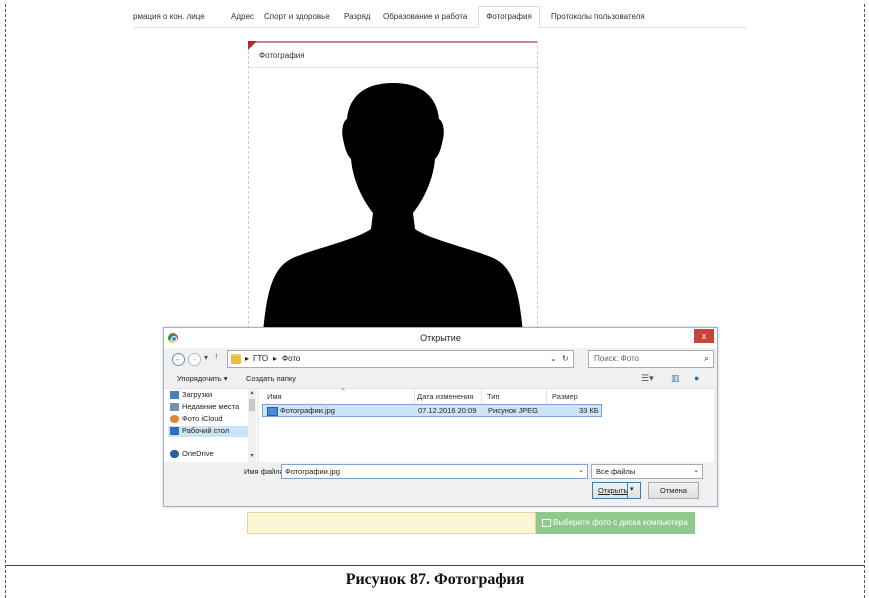 The image size is (869, 598). I want to click on nav-item-label: Рабочий стол, so click(206, 430).